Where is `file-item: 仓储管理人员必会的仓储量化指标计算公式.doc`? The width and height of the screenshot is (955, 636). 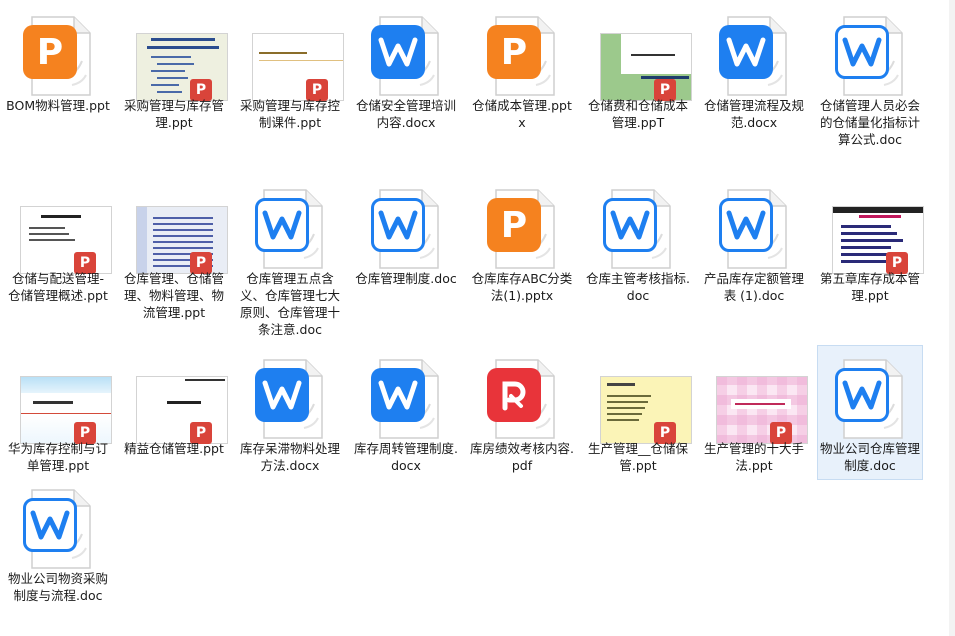
file-item: 仓储管理人员必会的仓储量化指标计算公式.doc is located at coordinates (870, 74).